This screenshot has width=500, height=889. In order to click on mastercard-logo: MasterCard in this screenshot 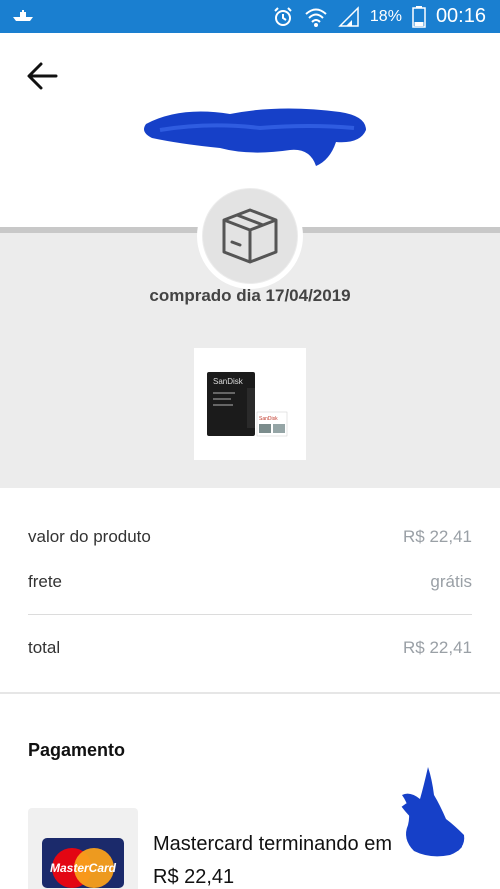, I will do `click(83, 863)`.